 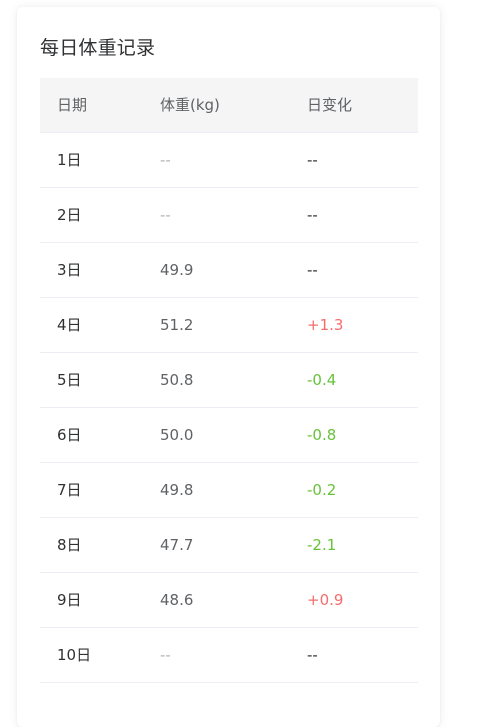 What do you see at coordinates (322, 490) in the screenshot?
I see `change-cell: -0.2` at bounding box center [322, 490].